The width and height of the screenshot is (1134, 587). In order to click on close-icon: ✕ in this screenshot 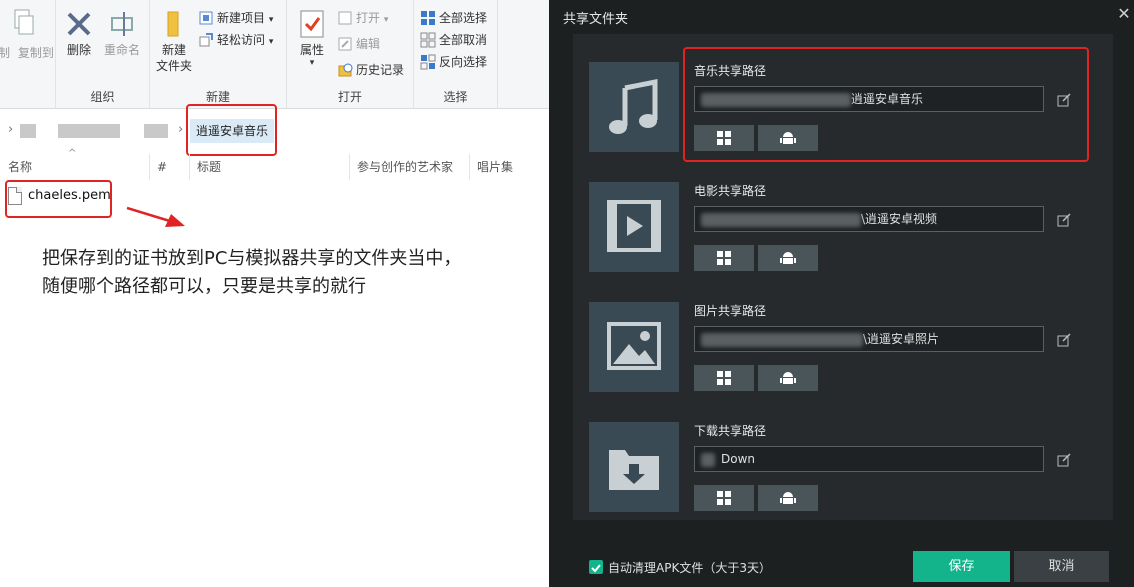, I will do `click(1124, 14)`.